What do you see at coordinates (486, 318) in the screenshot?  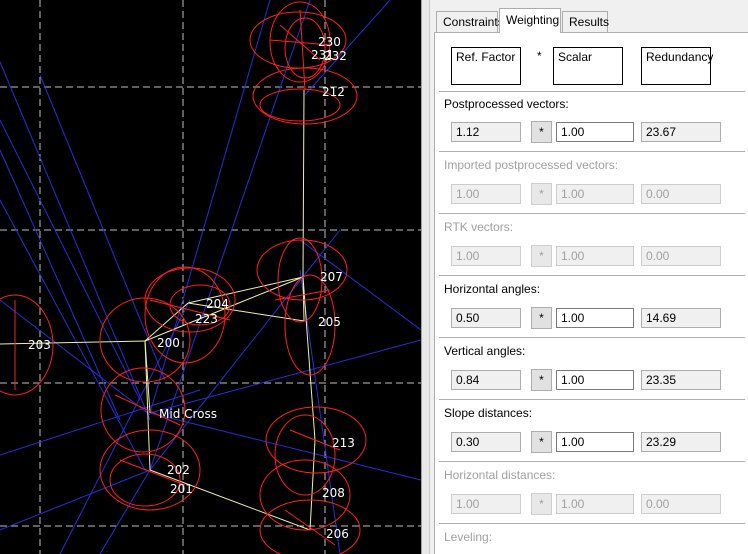 I see `ref-factor-field: 0.50` at bounding box center [486, 318].